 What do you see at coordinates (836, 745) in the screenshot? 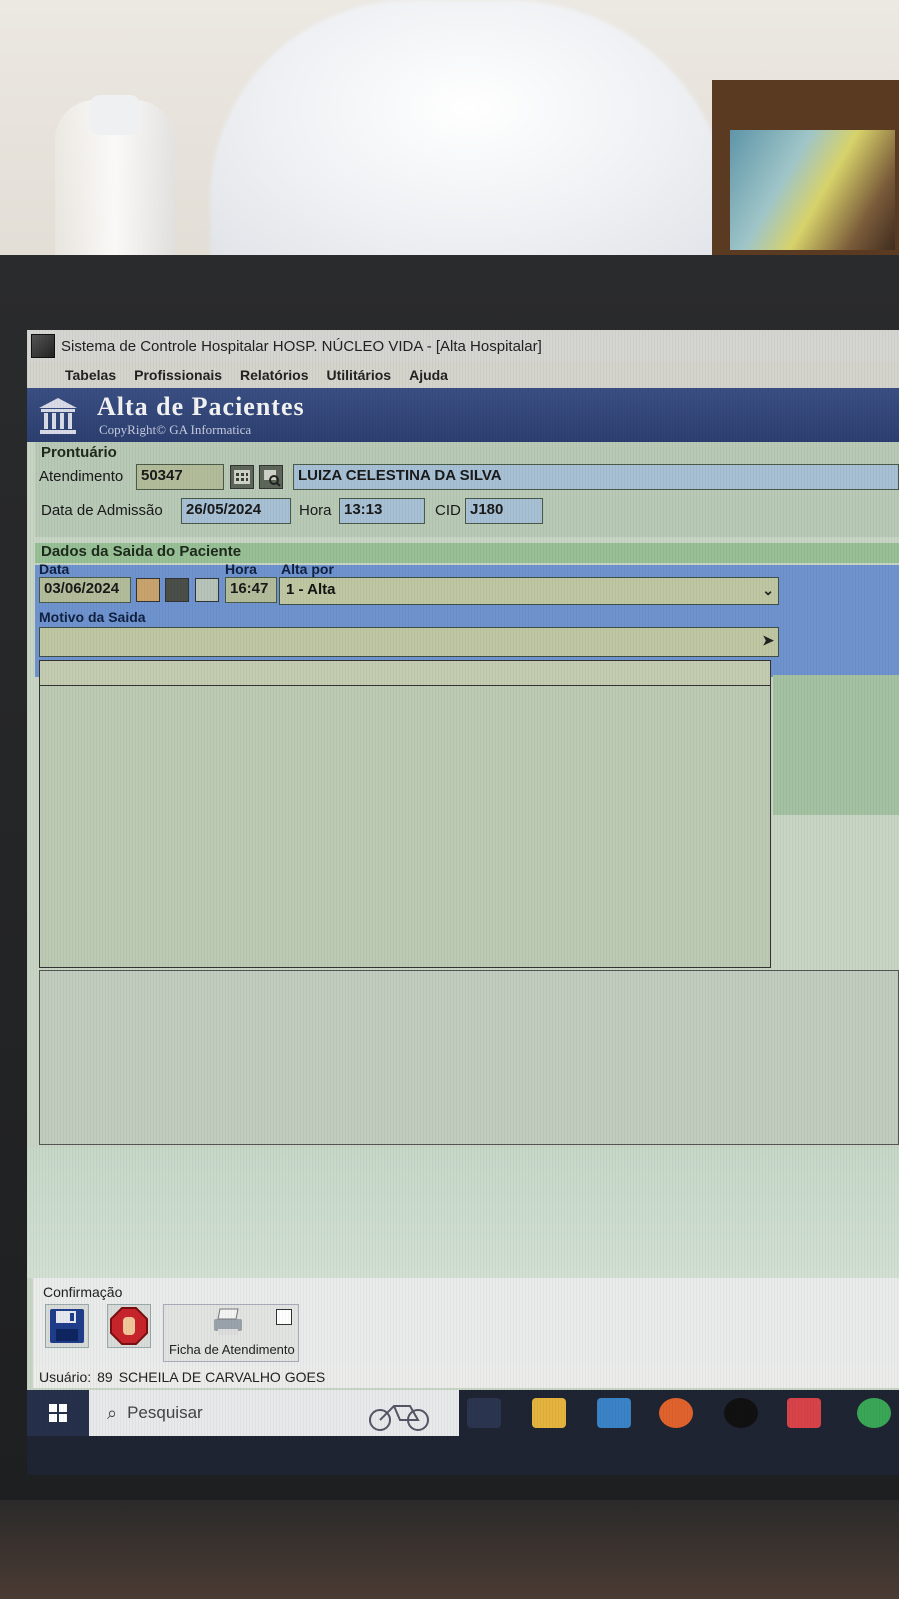
I see `green-side-panel` at bounding box center [836, 745].